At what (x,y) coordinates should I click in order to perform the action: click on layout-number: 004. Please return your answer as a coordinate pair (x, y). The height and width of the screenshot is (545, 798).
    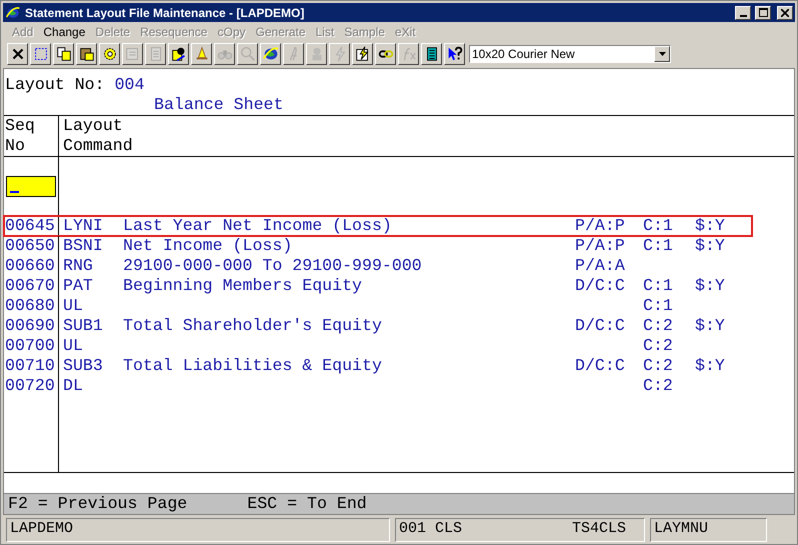
    Looking at the image, I should click on (129, 85).